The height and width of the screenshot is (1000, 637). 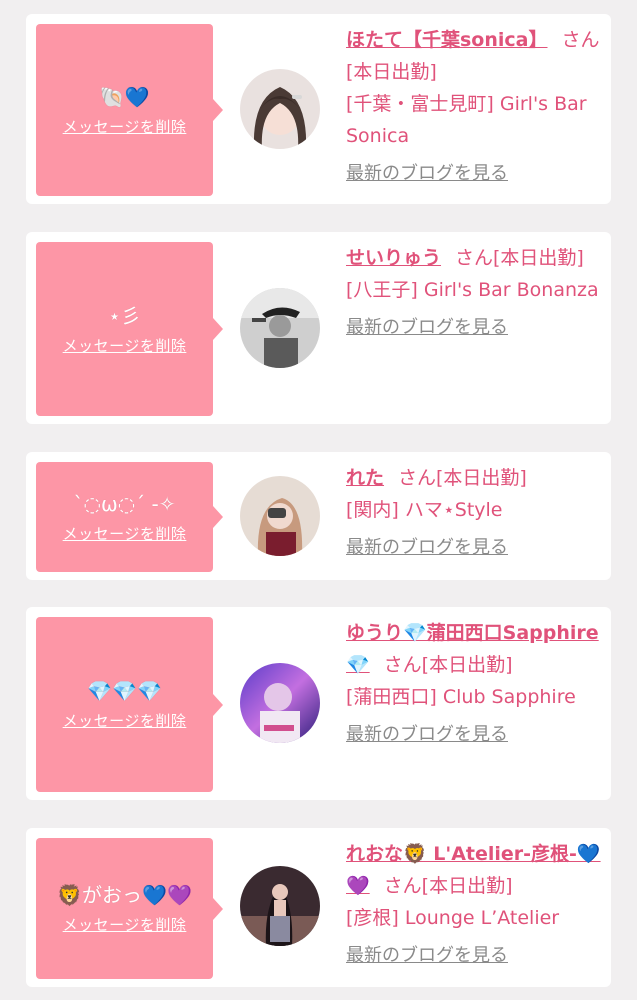 What do you see at coordinates (129, 517) in the screenshot?
I see `message-box: ˋ◌ω◌ˊ -✧ メッセージを削除` at bounding box center [129, 517].